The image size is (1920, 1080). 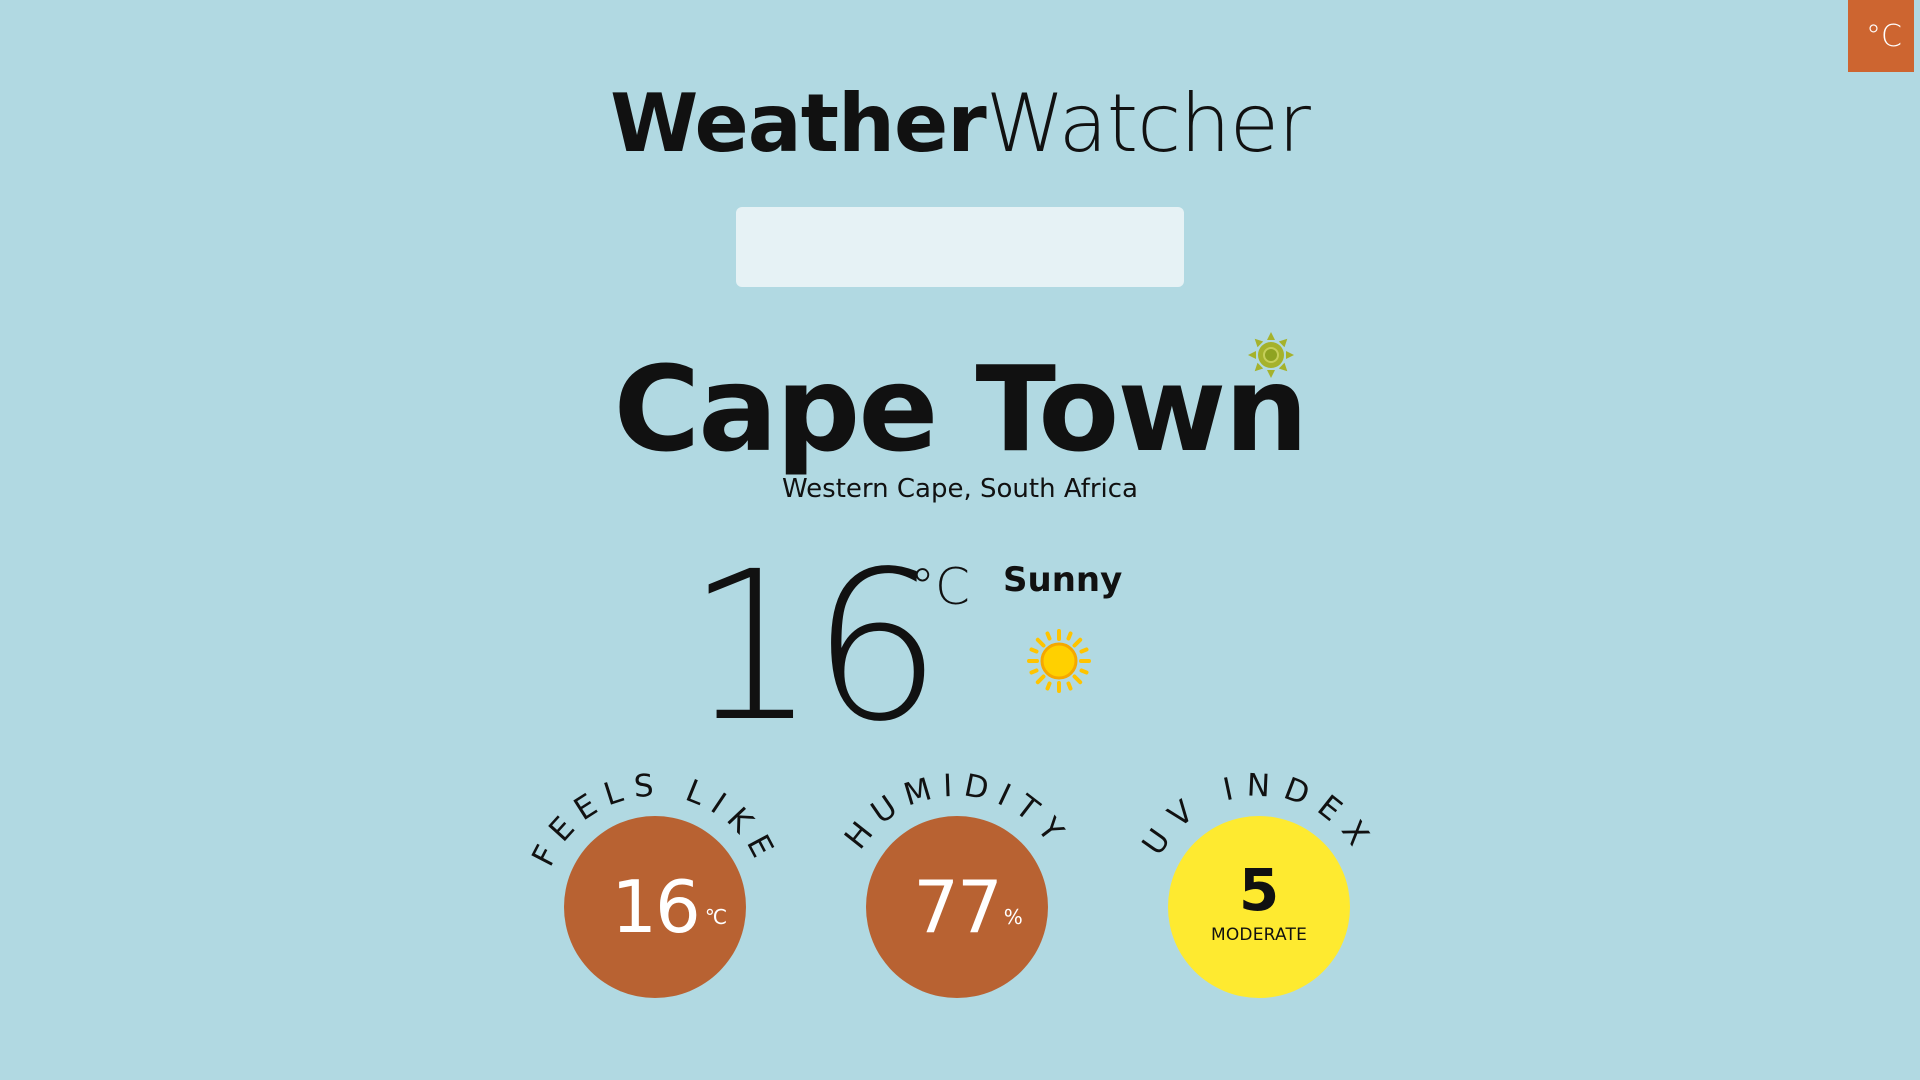 I want to click on uv-index-value: 5, so click(x=1259, y=890).